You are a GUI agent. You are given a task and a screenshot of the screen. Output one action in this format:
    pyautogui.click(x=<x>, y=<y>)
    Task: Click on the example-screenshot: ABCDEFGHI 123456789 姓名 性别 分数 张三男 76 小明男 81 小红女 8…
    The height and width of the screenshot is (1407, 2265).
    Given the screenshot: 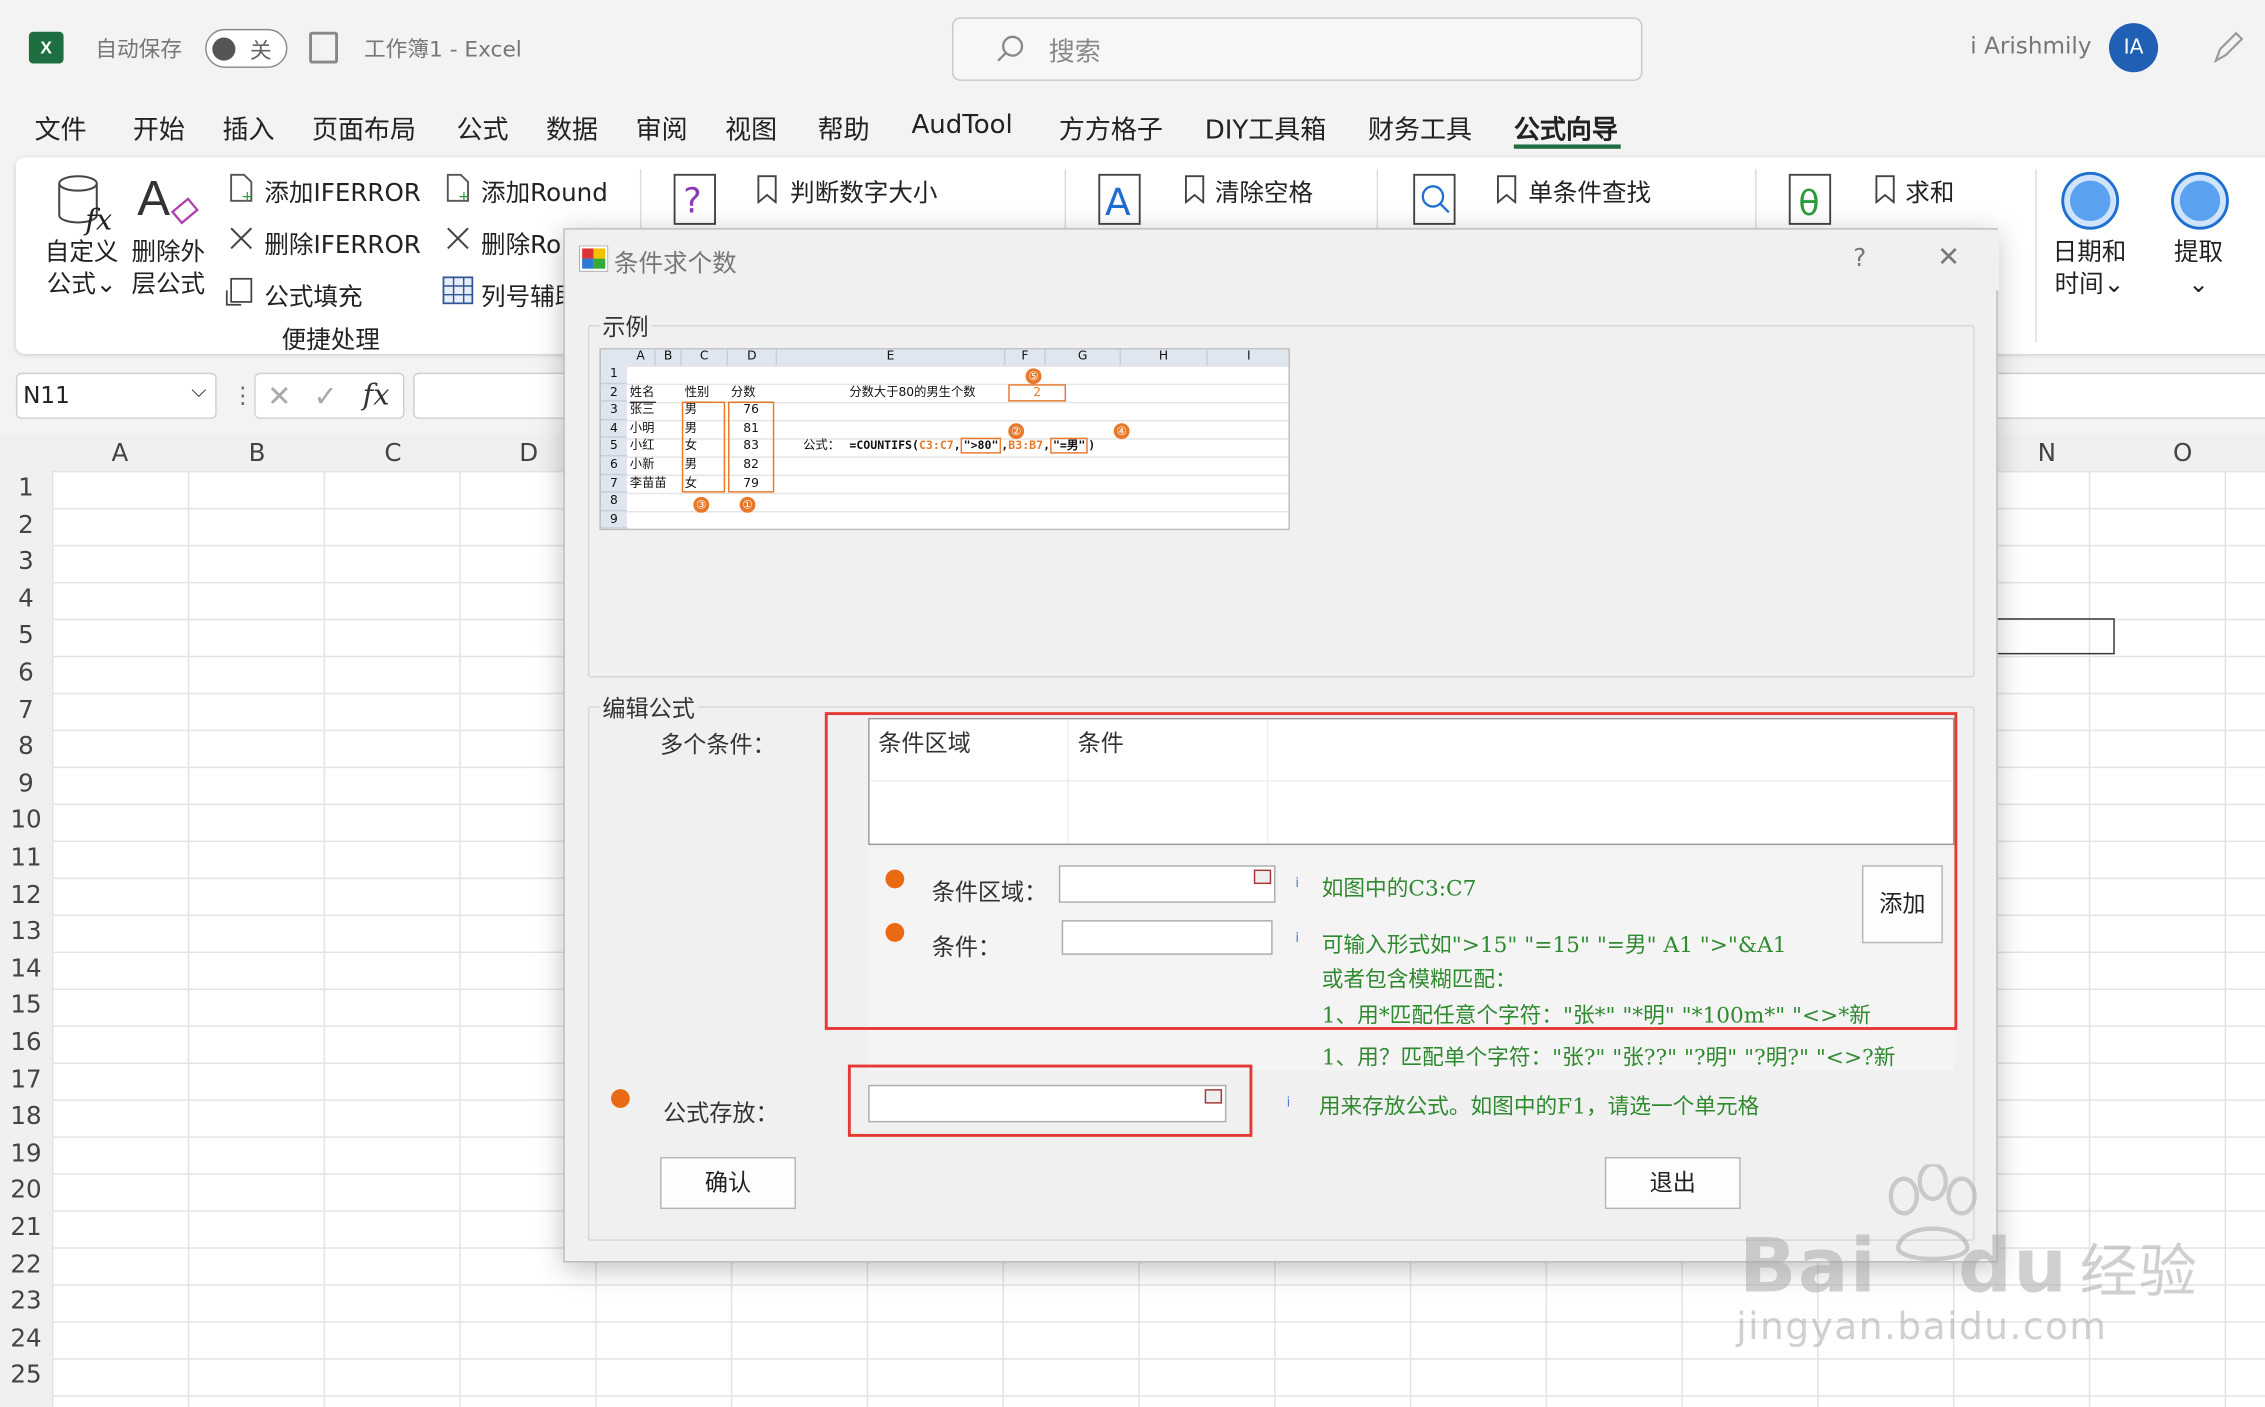 What is the action you would take?
    pyautogui.click(x=944, y=439)
    